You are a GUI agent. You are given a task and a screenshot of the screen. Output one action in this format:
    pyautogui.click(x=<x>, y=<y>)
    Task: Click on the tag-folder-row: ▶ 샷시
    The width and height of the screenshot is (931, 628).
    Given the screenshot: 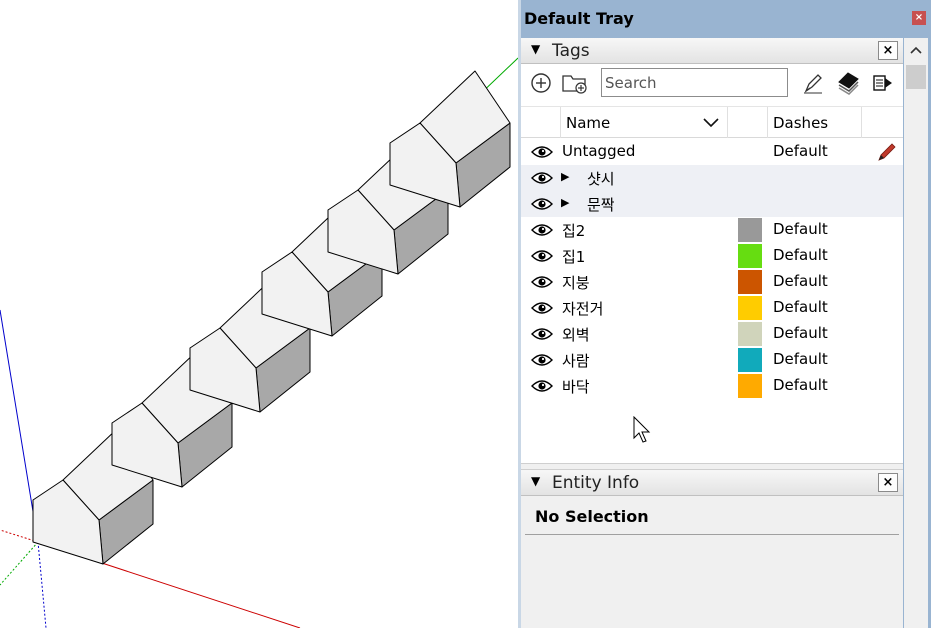 What is the action you would take?
    pyautogui.click(x=712, y=178)
    